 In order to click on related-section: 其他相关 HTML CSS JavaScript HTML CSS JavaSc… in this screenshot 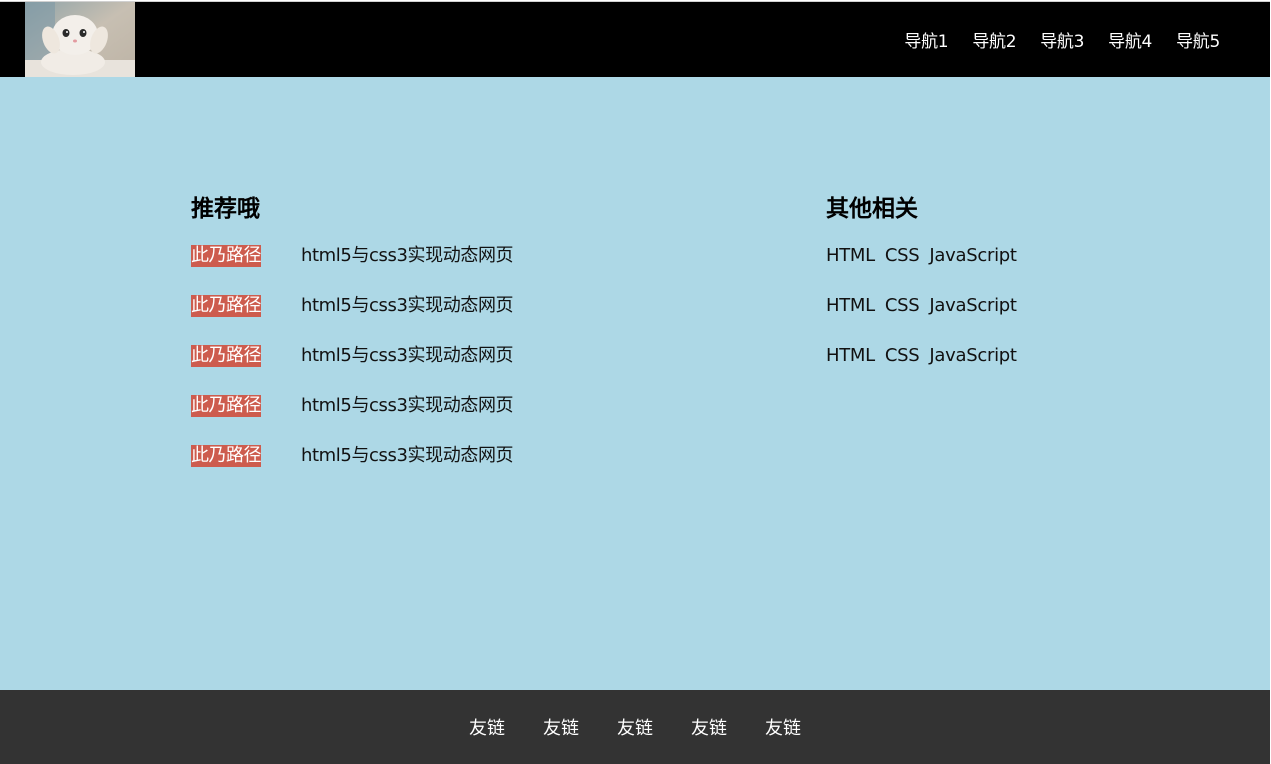, I will do `click(926, 294)`.